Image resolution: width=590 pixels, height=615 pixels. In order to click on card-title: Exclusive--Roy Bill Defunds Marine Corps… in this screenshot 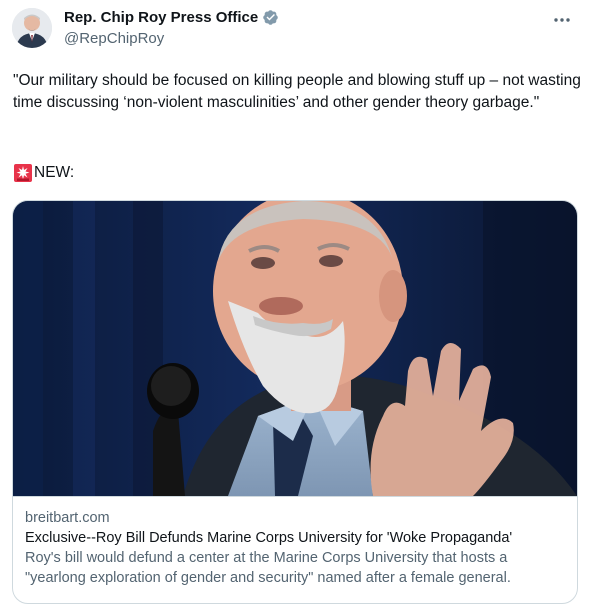, I will do `click(269, 538)`.